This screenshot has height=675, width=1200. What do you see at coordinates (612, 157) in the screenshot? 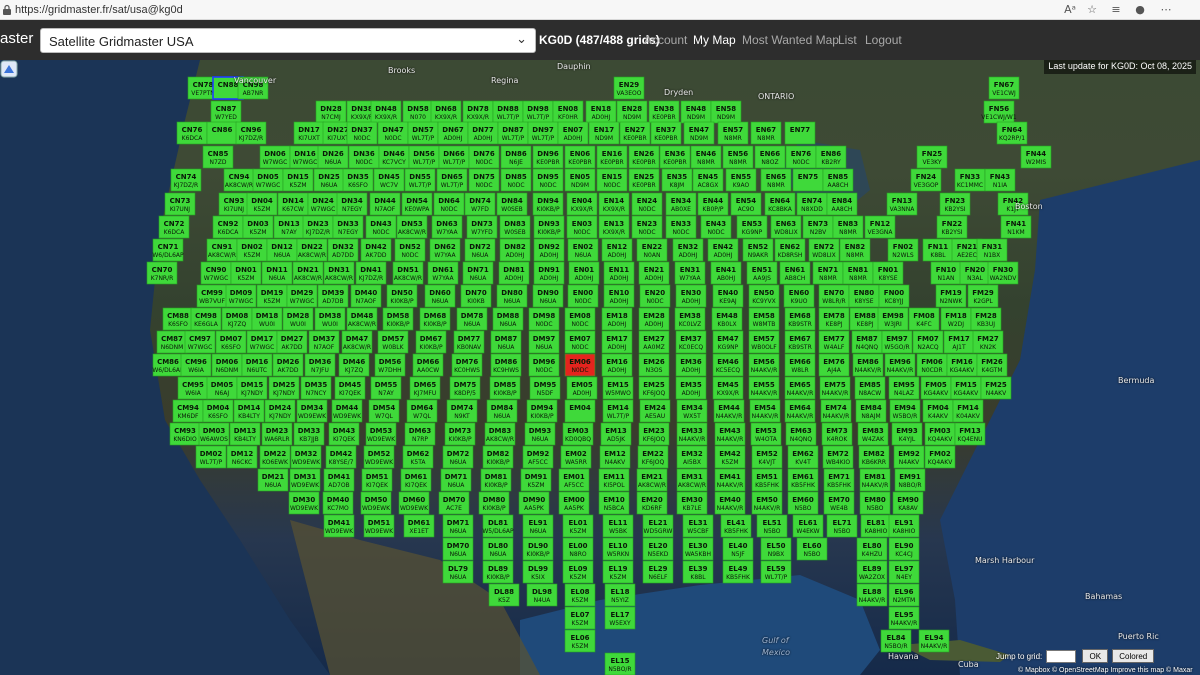
I see `grid-square: EN16KE0PBR` at bounding box center [612, 157].